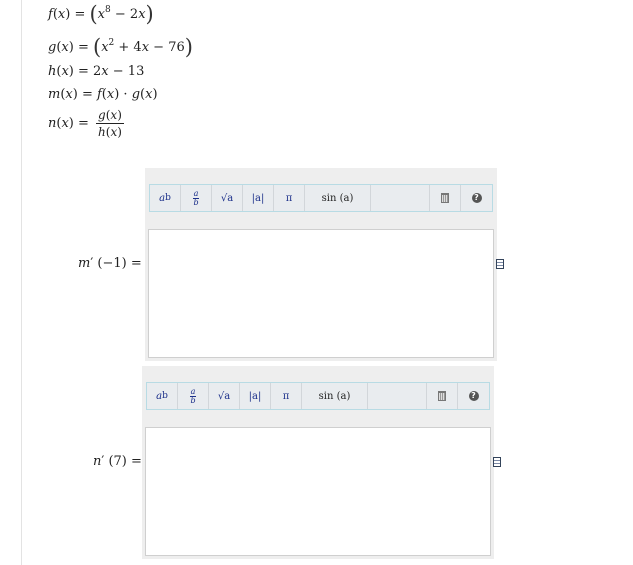 The width and height of the screenshot is (633, 565). I want to click on equation-f: f(x) = (x8 − 2x), so click(101, 14).